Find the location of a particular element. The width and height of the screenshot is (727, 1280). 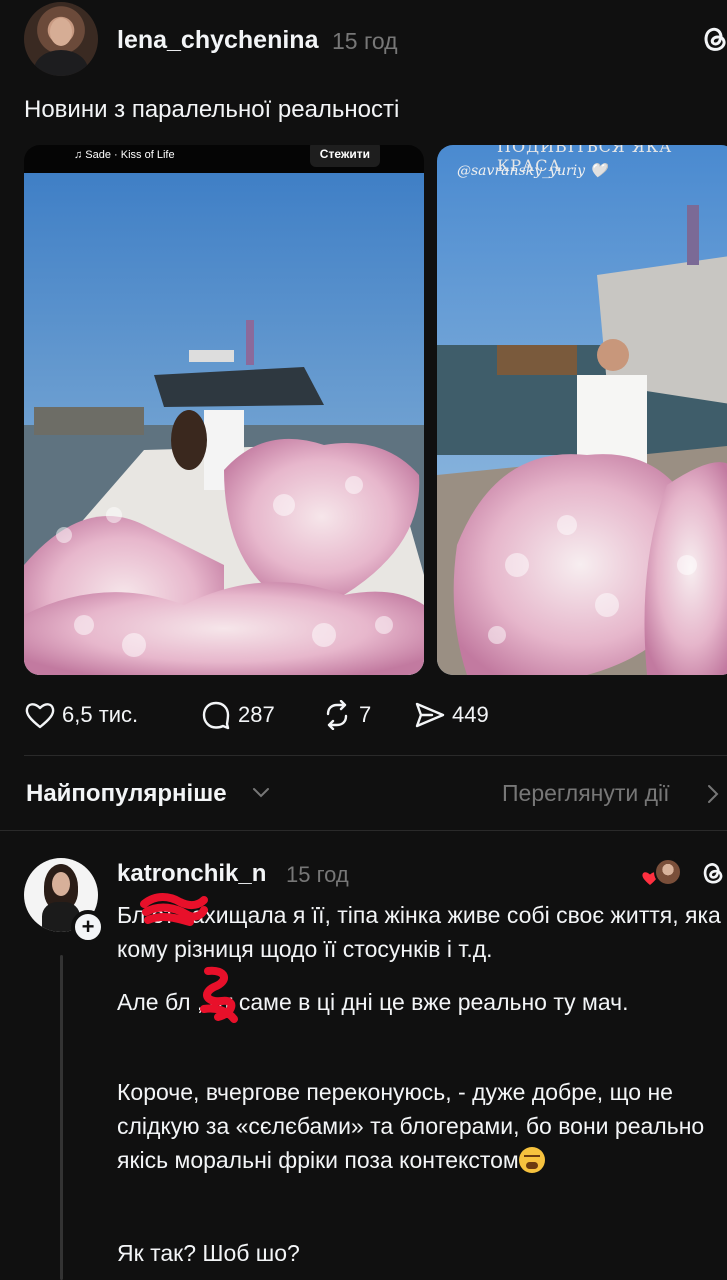

likes-count: 6,5 тис. is located at coordinates (100, 714).